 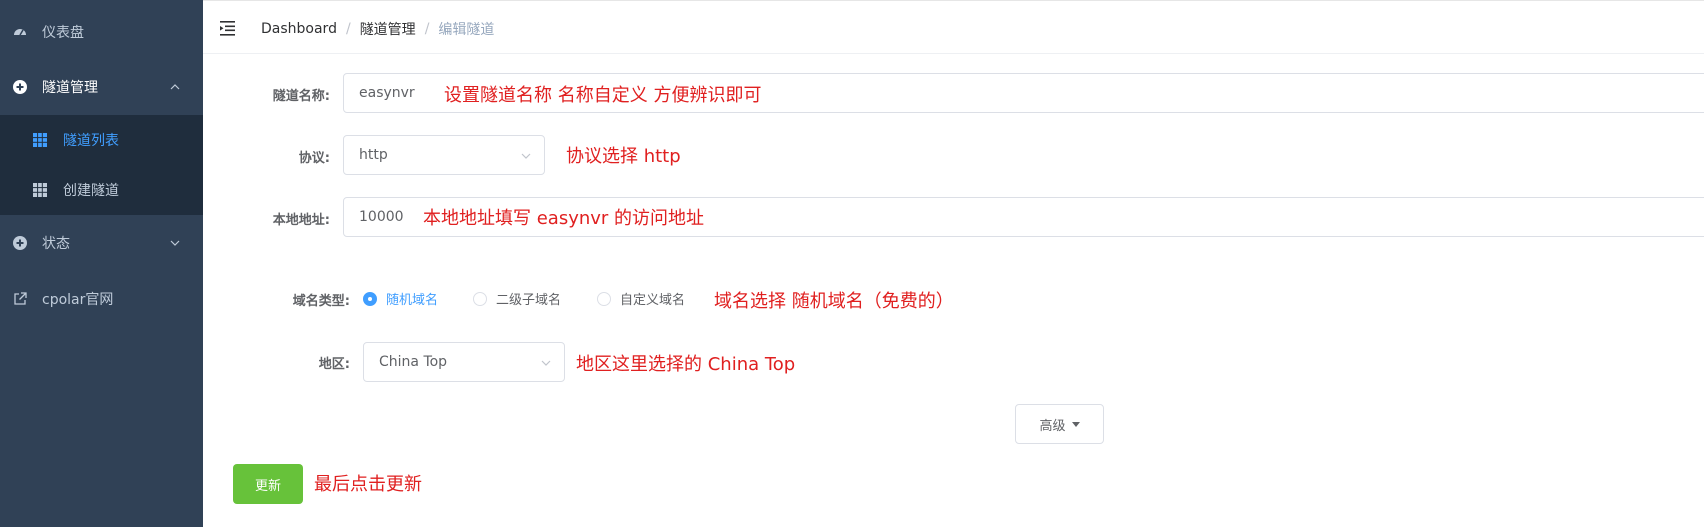 What do you see at coordinates (368, 484) in the screenshot?
I see `annotation-submit: 最后点击更新` at bounding box center [368, 484].